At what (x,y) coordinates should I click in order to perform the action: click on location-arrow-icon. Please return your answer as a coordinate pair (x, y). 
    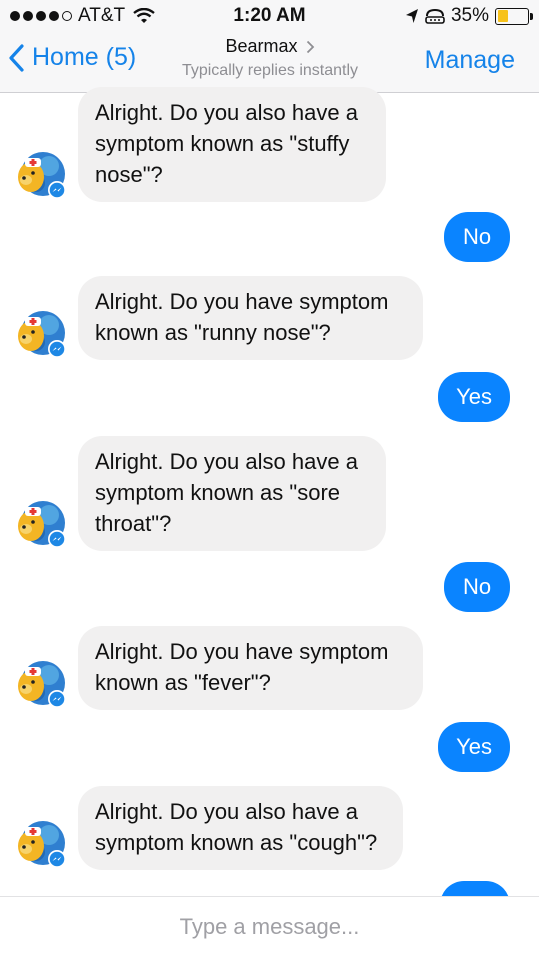
    Looking at the image, I should click on (411, 16).